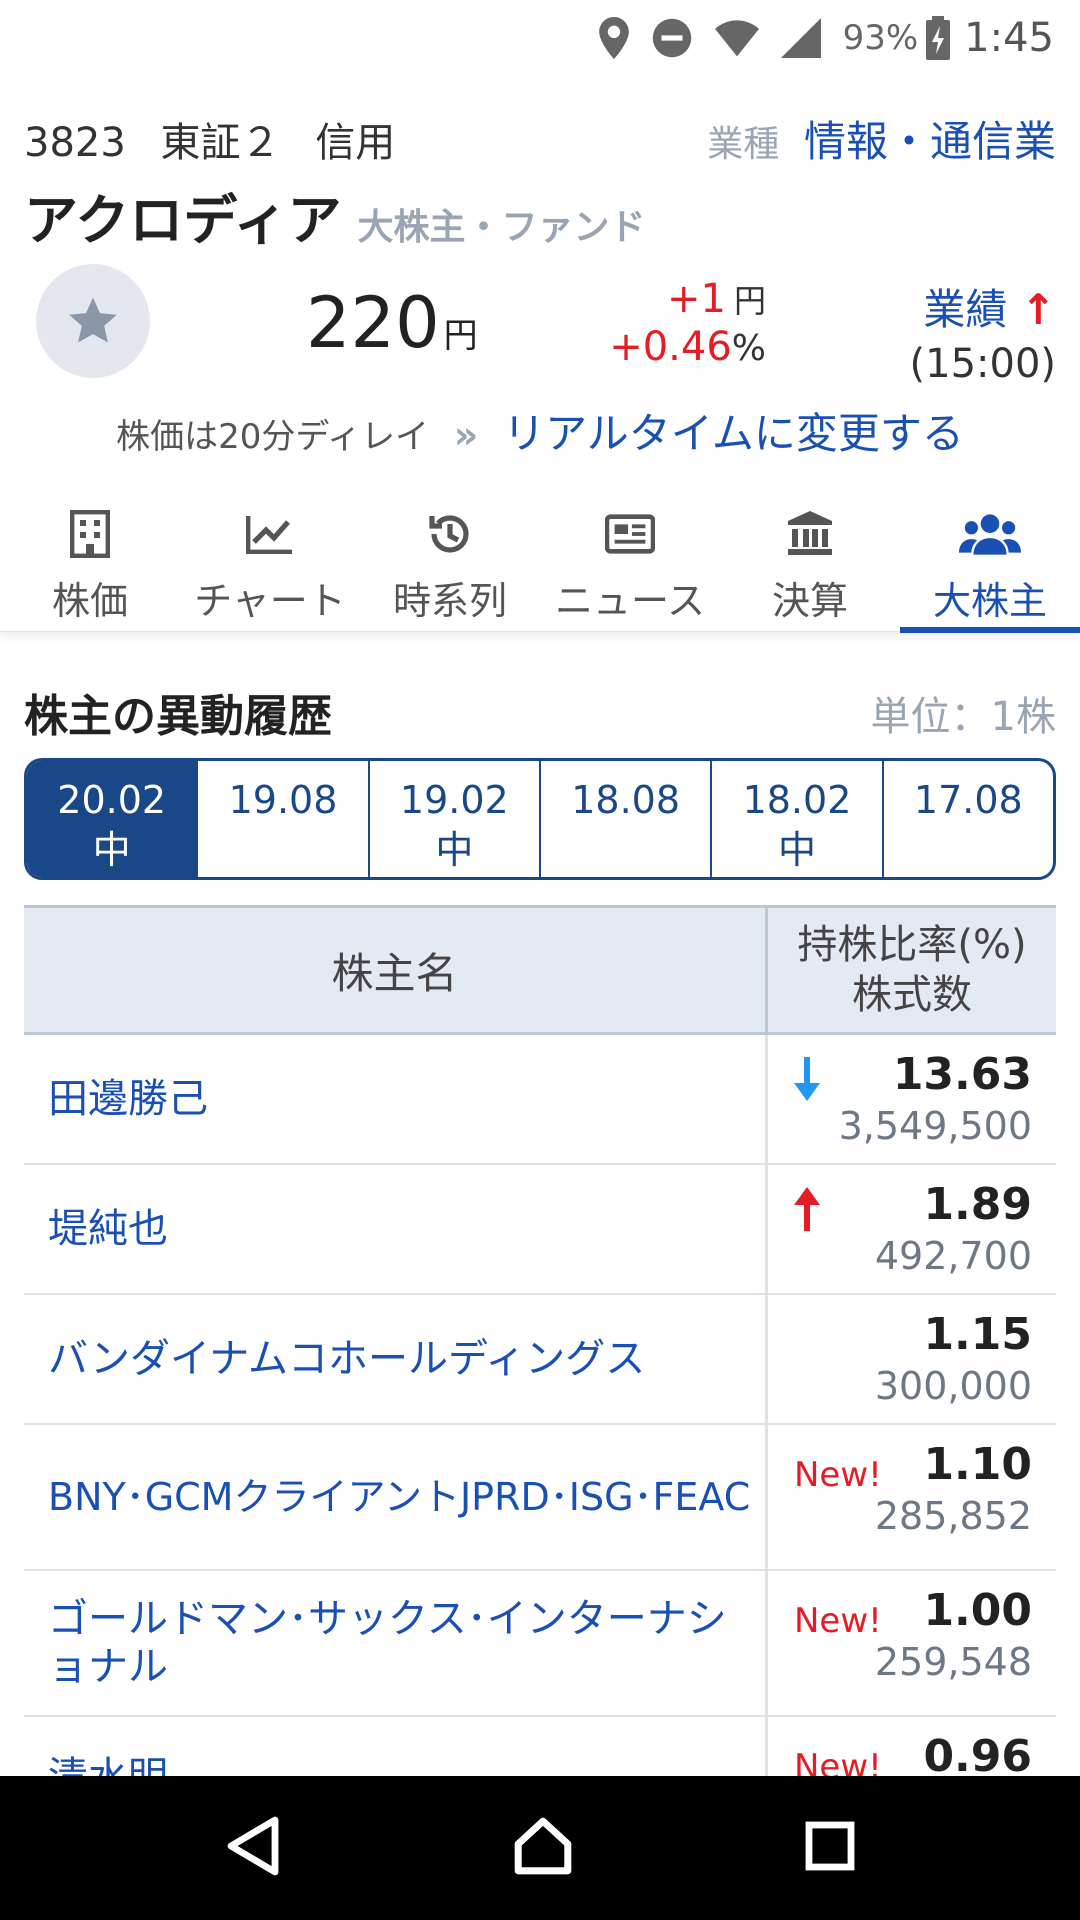 The image size is (1080, 1920). I want to click on period-date: 18.08, so click(626, 800).